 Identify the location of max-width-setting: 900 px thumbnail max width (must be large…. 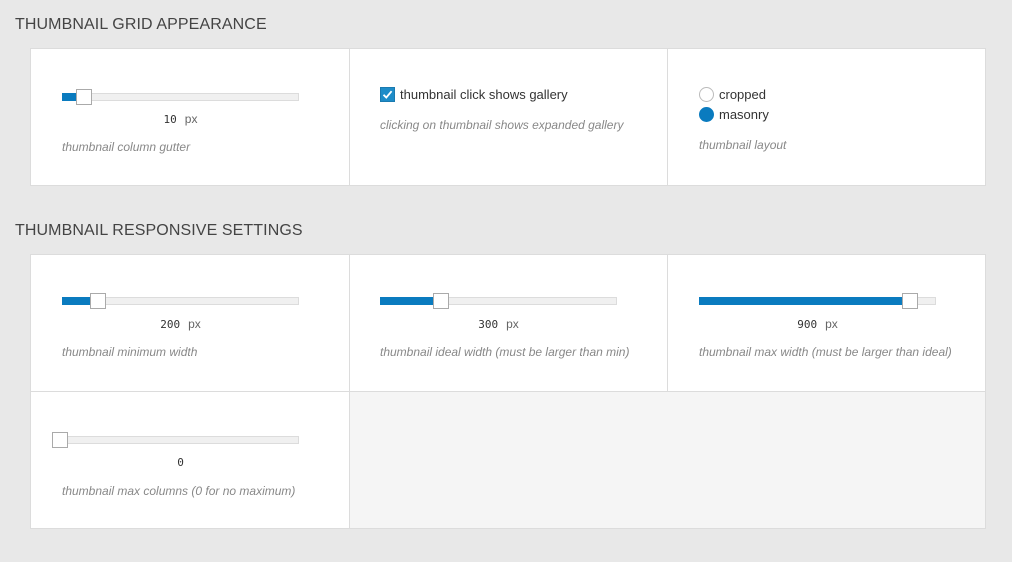
(826, 323).